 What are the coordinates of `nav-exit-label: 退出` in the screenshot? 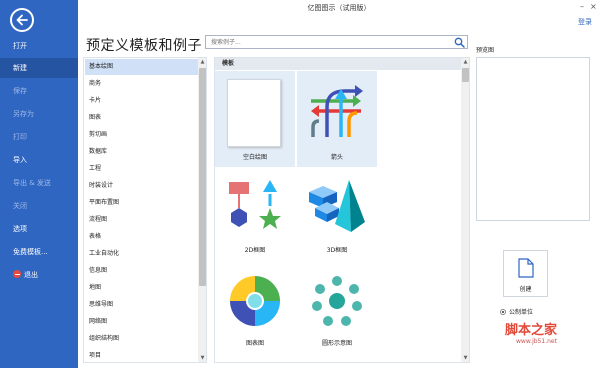 It's located at (31, 275).